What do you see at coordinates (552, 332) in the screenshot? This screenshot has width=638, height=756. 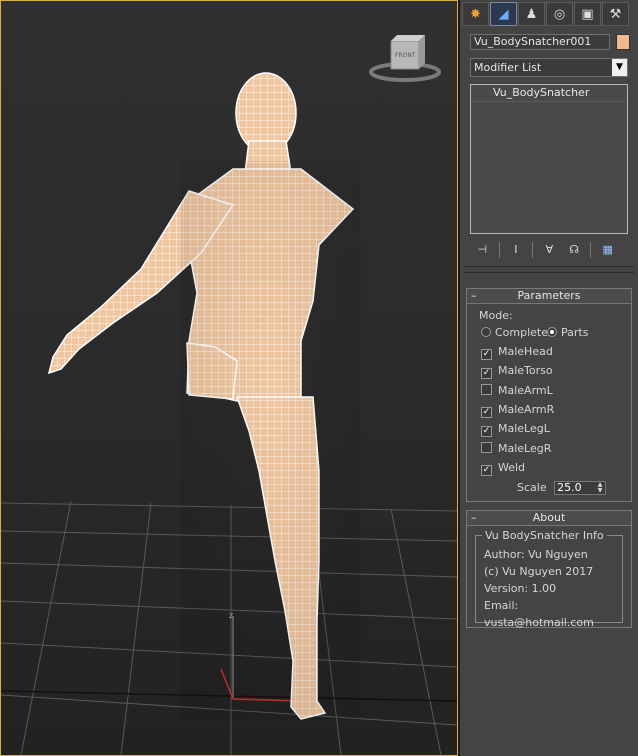 I see `radio-button-selected` at bounding box center [552, 332].